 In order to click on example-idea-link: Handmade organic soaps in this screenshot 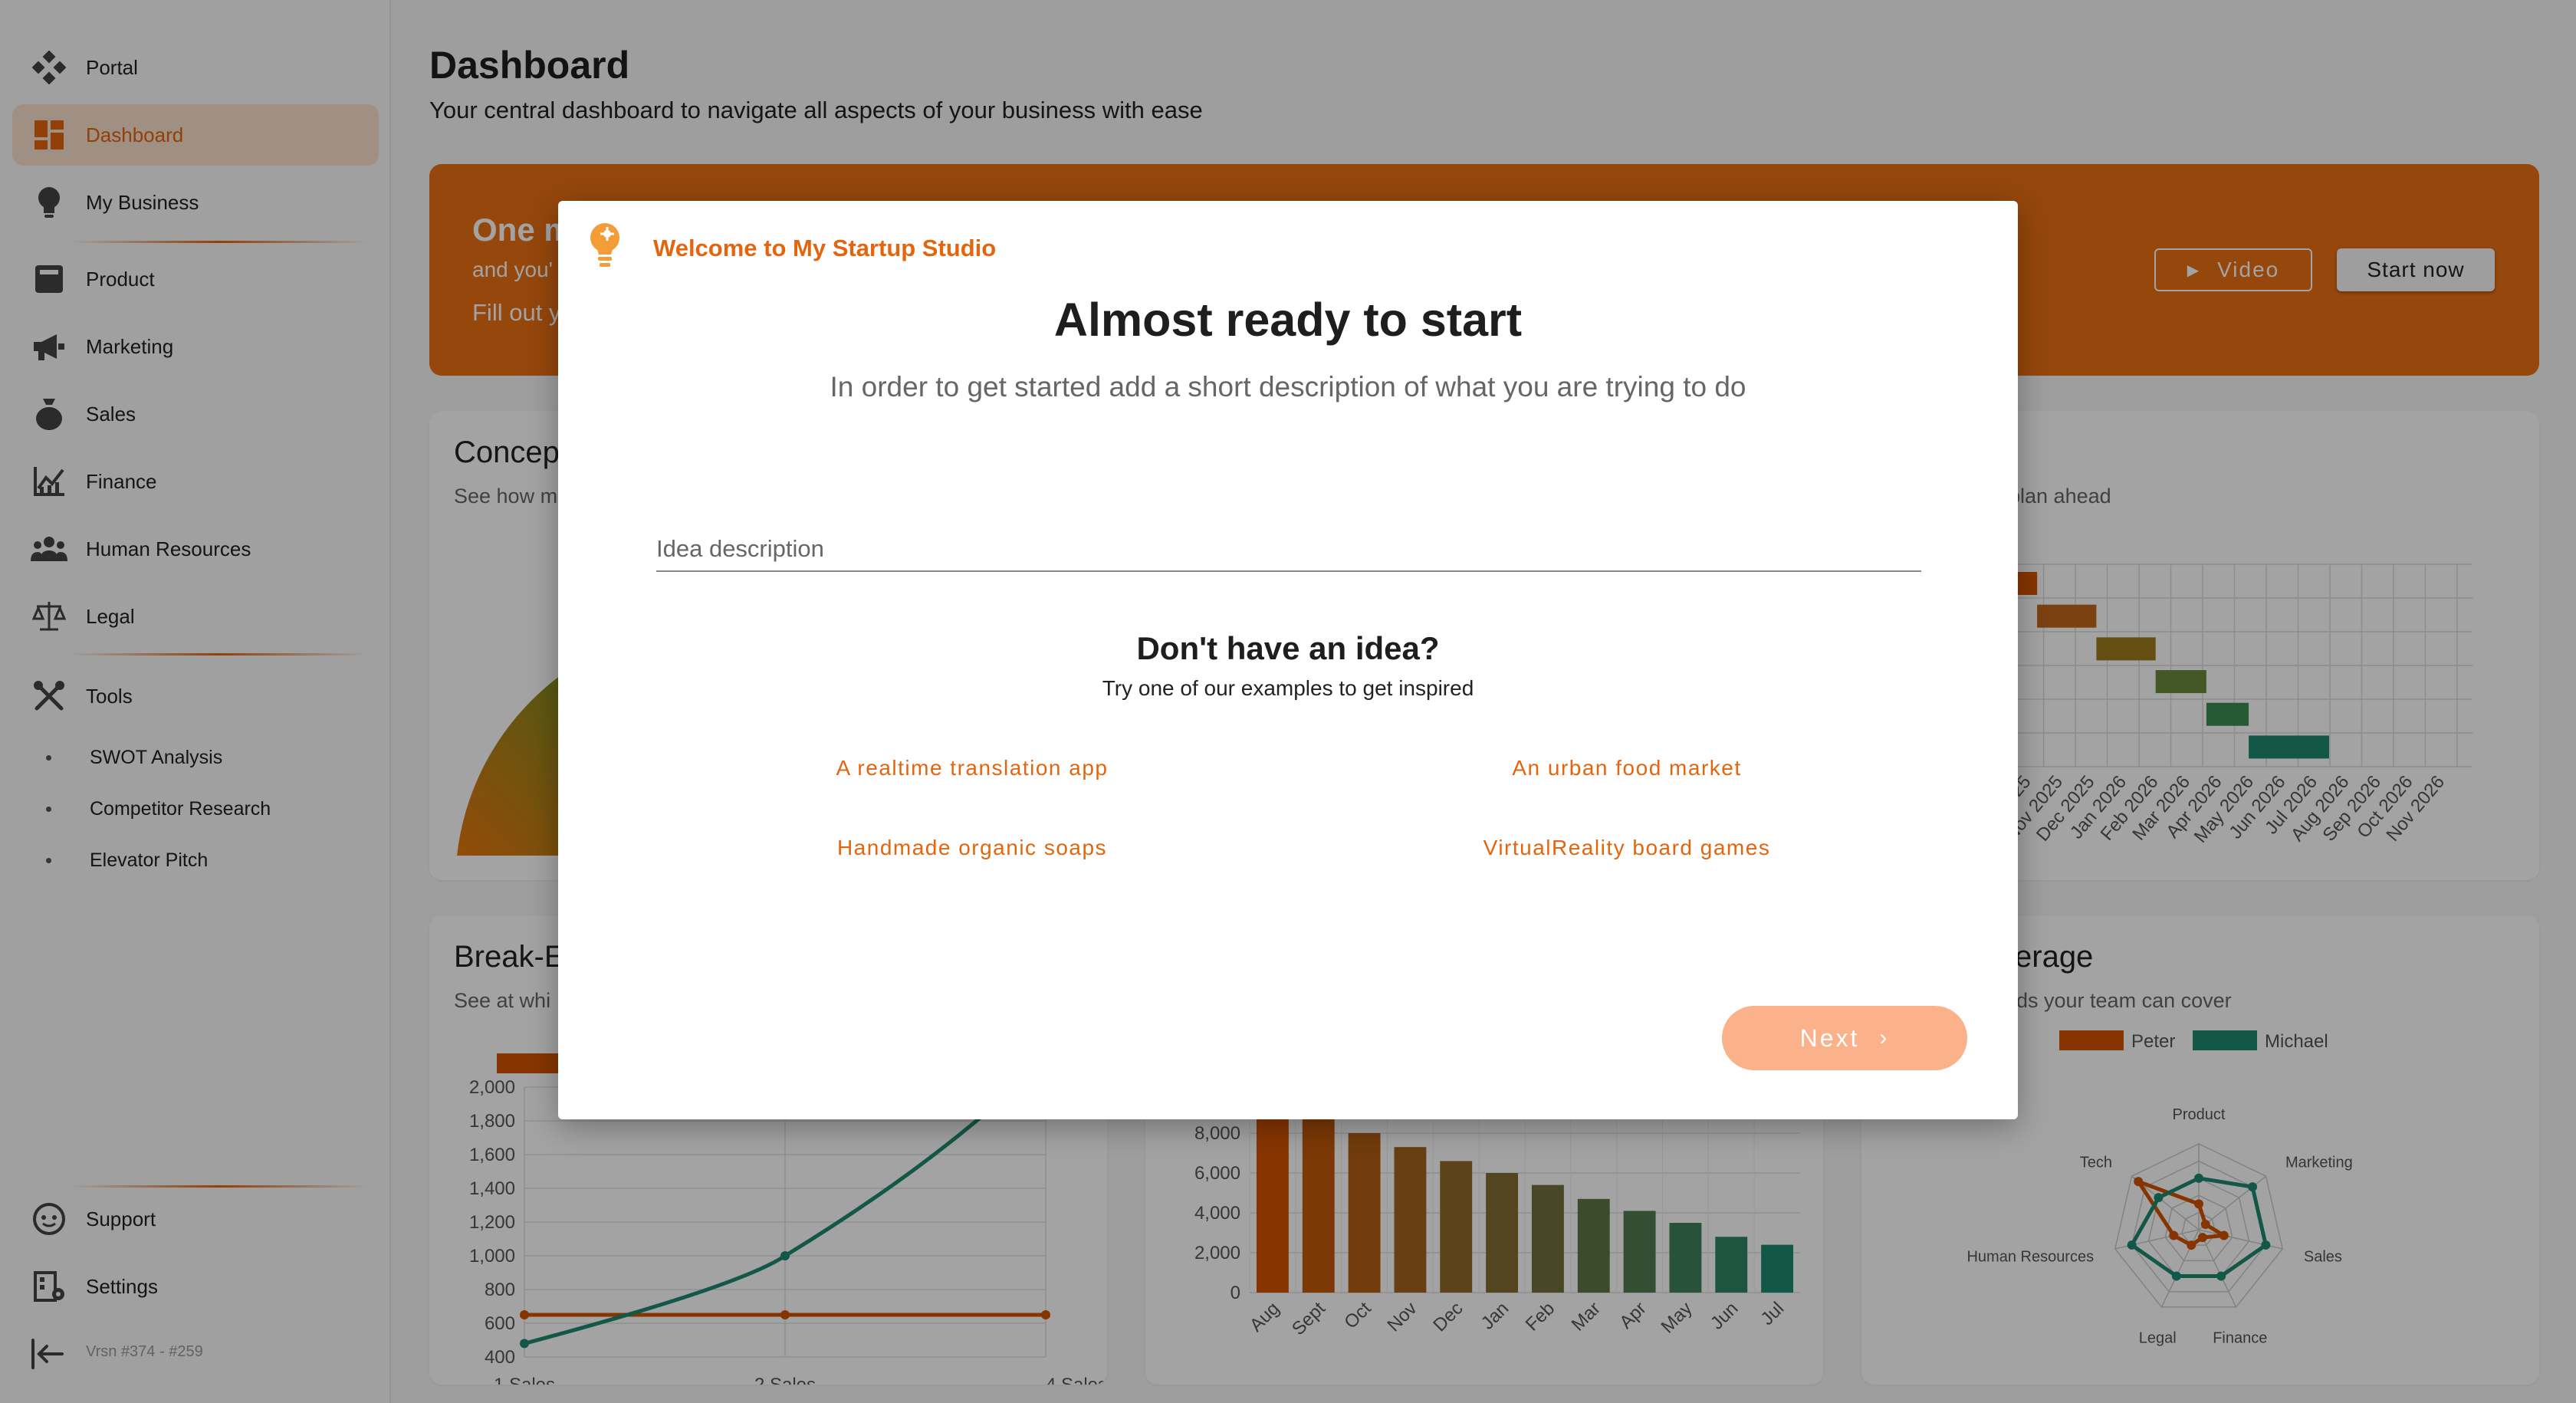, I will do `click(972, 848)`.